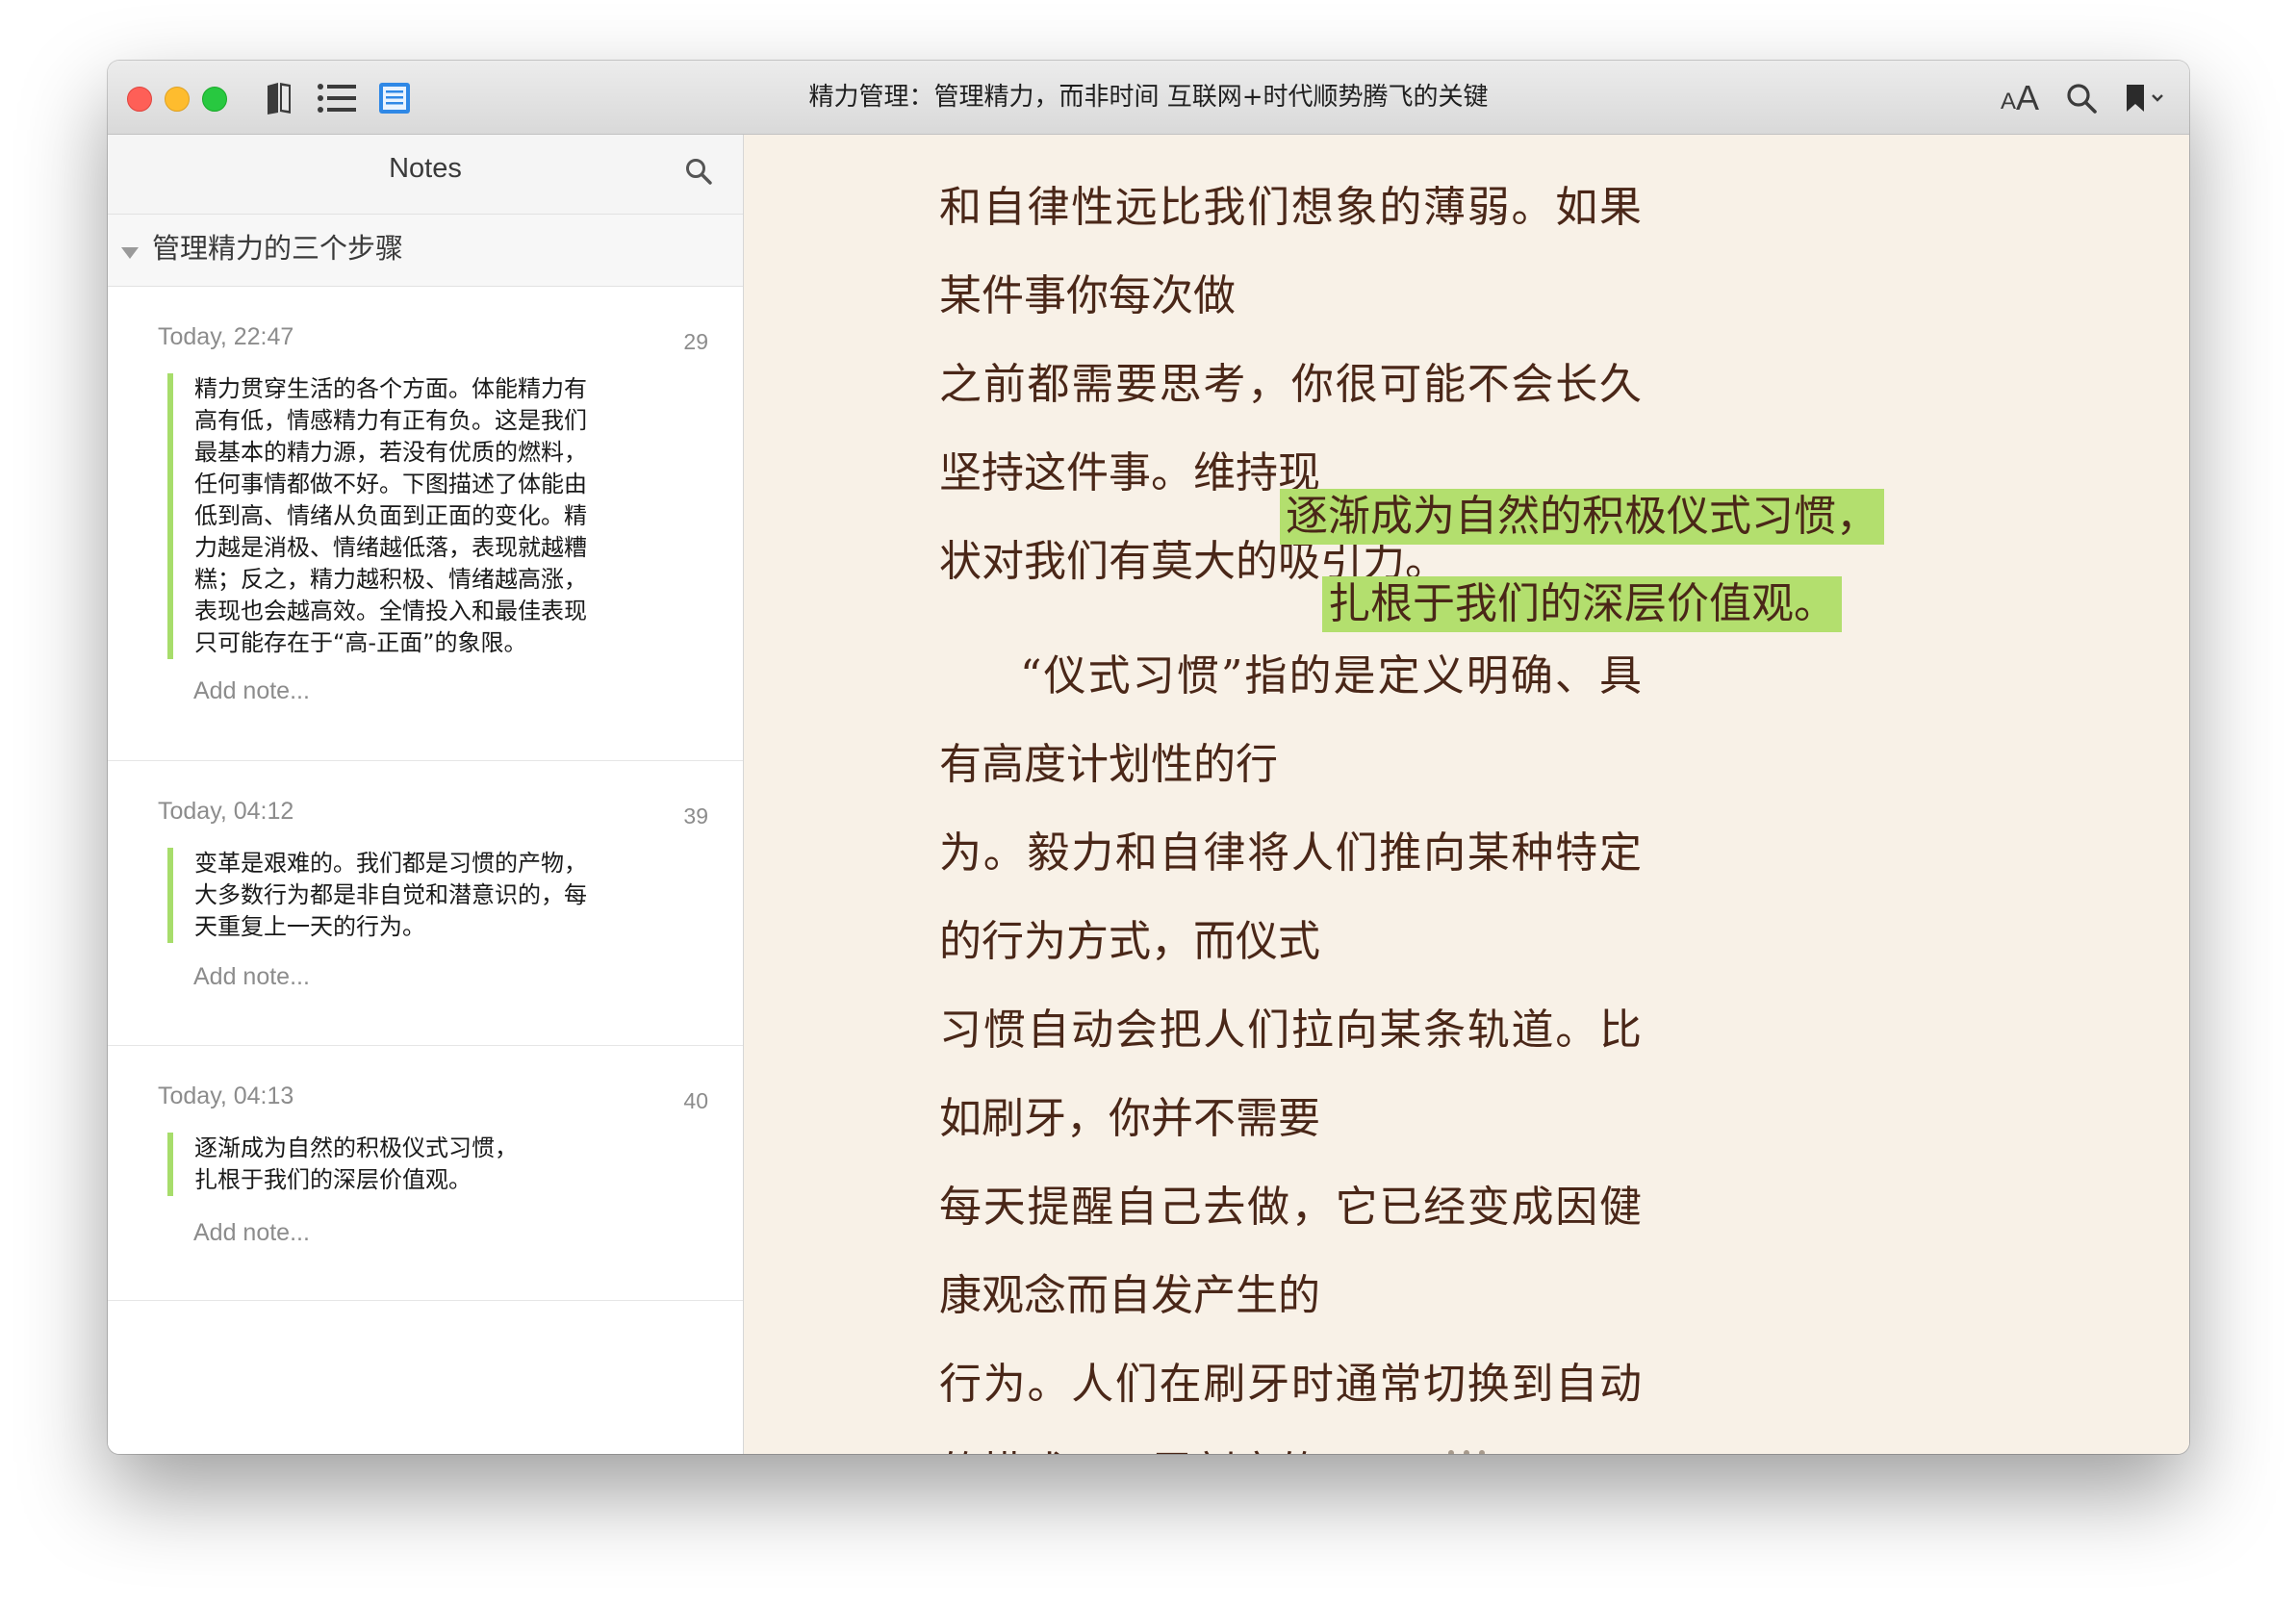  What do you see at coordinates (226, 336) in the screenshot?
I see `note-date: Today, 22:47` at bounding box center [226, 336].